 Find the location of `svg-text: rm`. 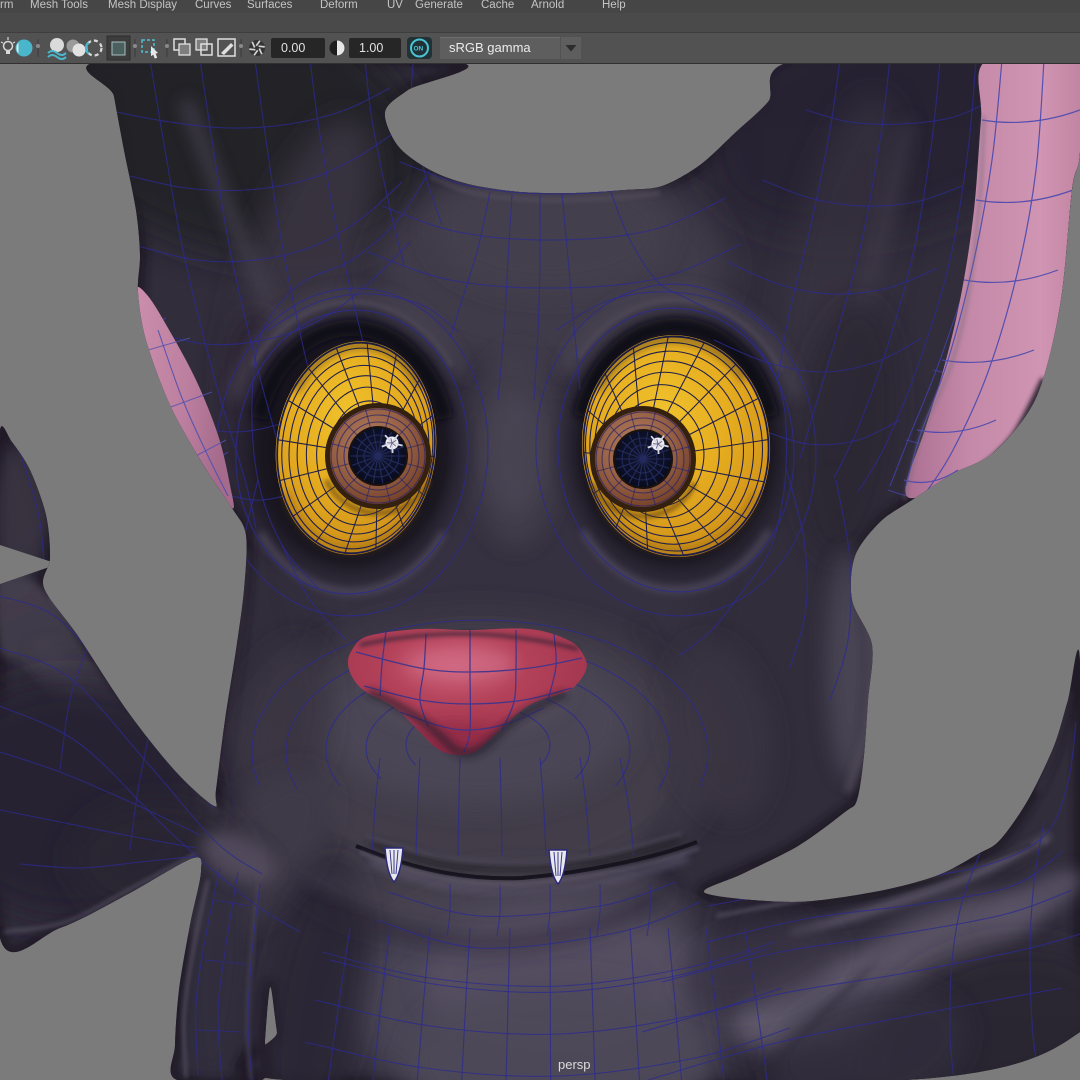

svg-text: rm is located at coordinates (6, 5).